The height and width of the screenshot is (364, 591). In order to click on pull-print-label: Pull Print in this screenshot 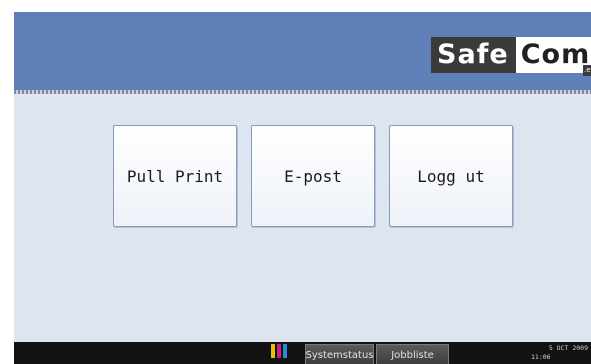, I will do `click(175, 176)`.